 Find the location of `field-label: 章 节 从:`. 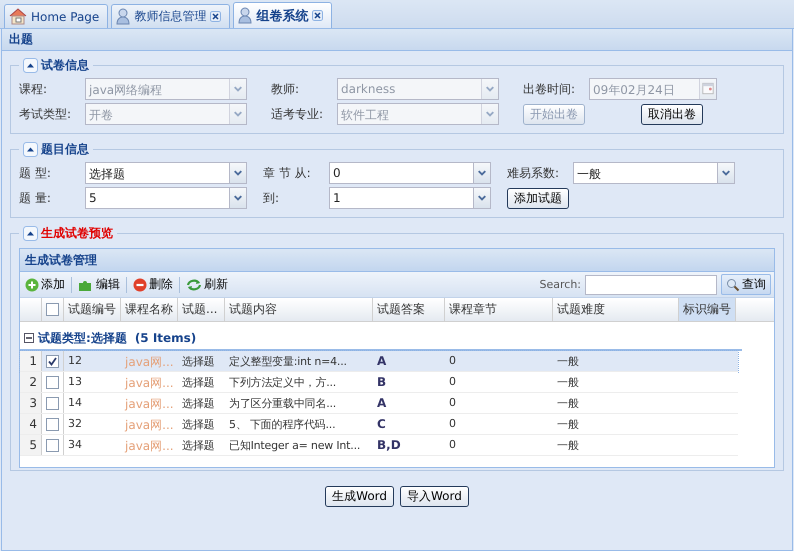

field-label: 章 节 从: is located at coordinates (287, 173).